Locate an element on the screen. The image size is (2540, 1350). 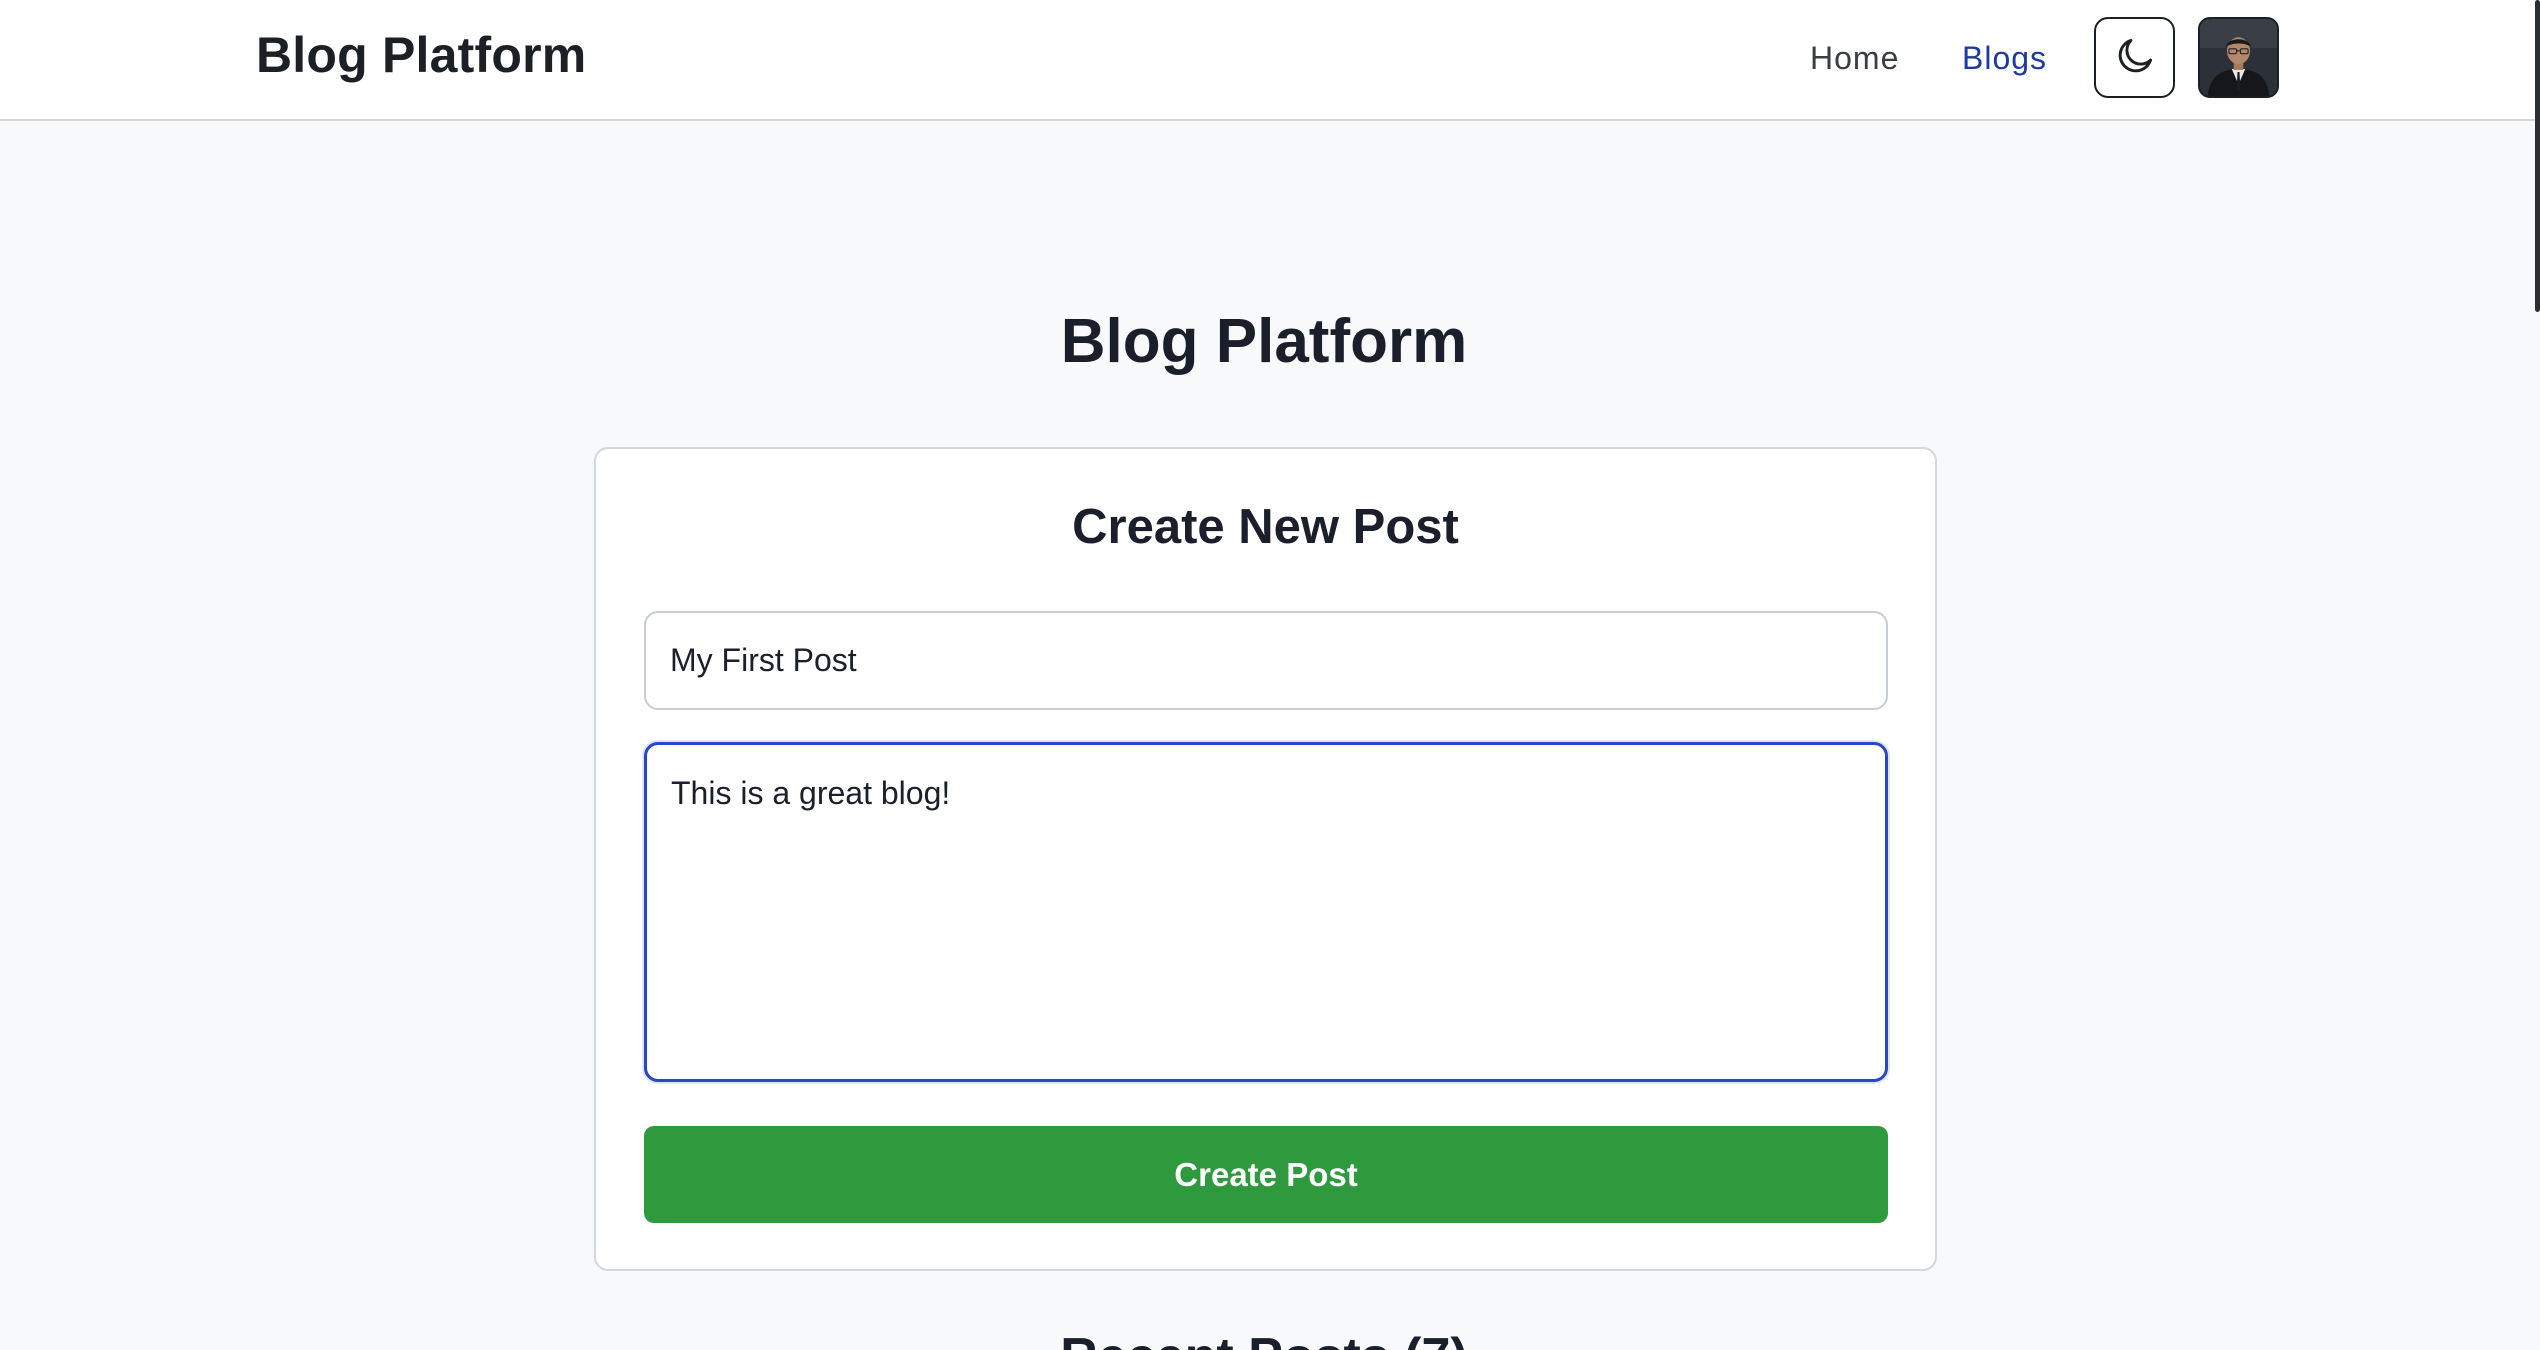
brand-logo-text: Blog Platform is located at coordinates (421, 55).